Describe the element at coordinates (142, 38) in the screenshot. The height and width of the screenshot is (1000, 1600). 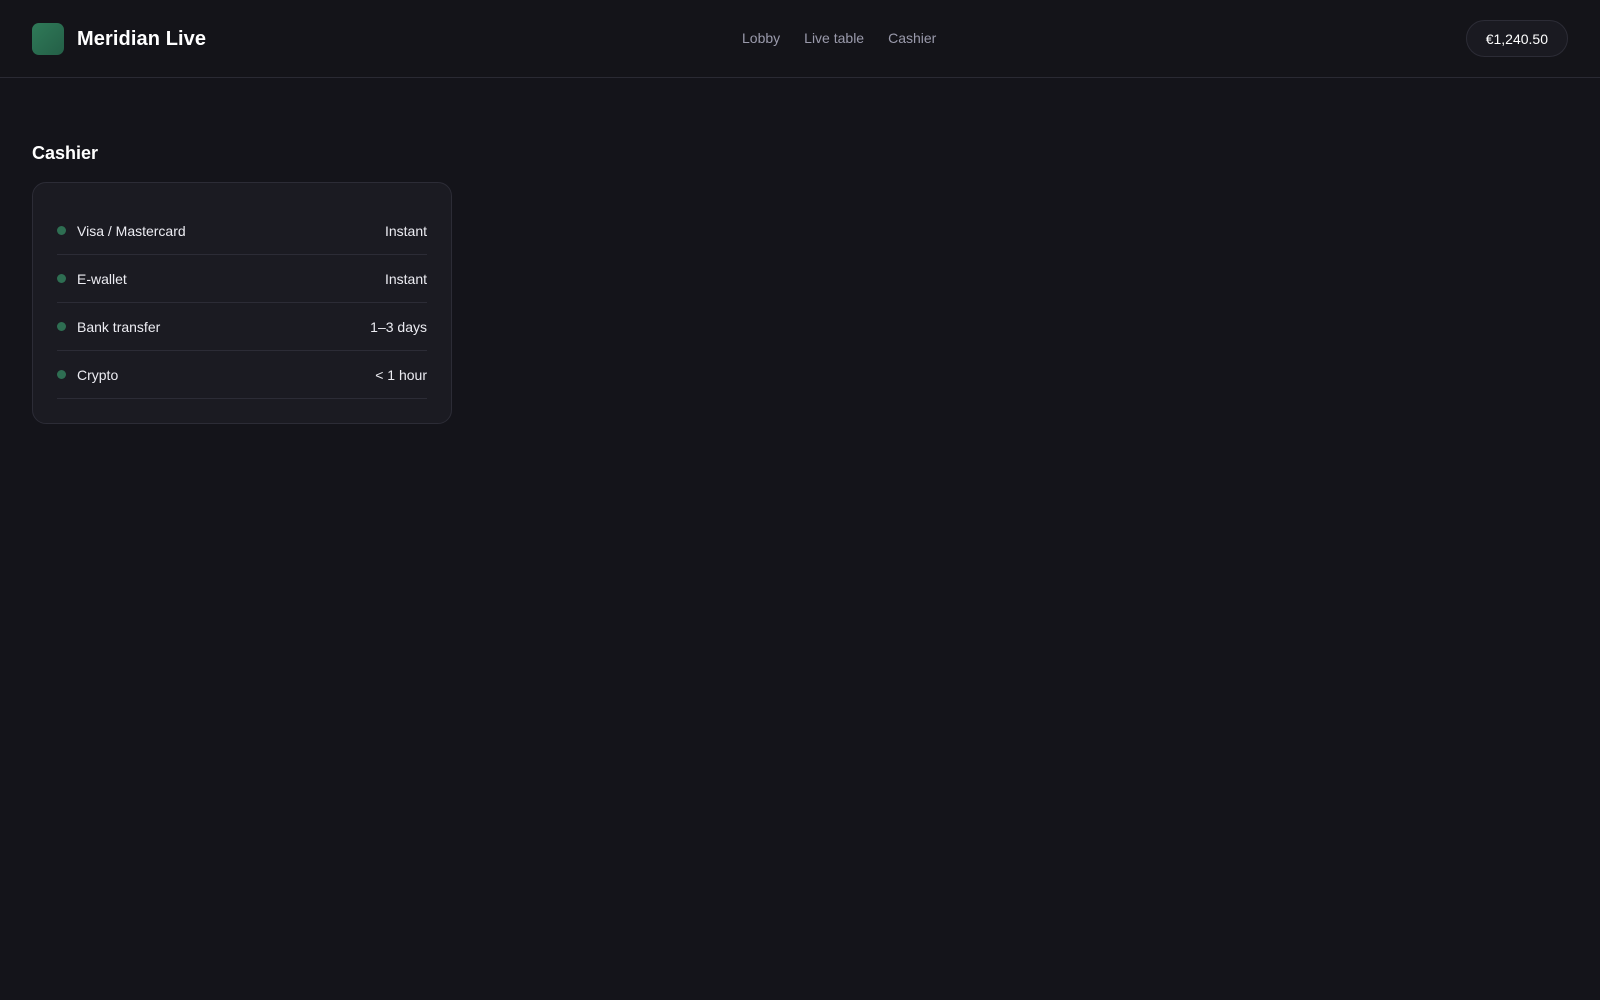
I see `brand-name: Meridian Live` at that location.